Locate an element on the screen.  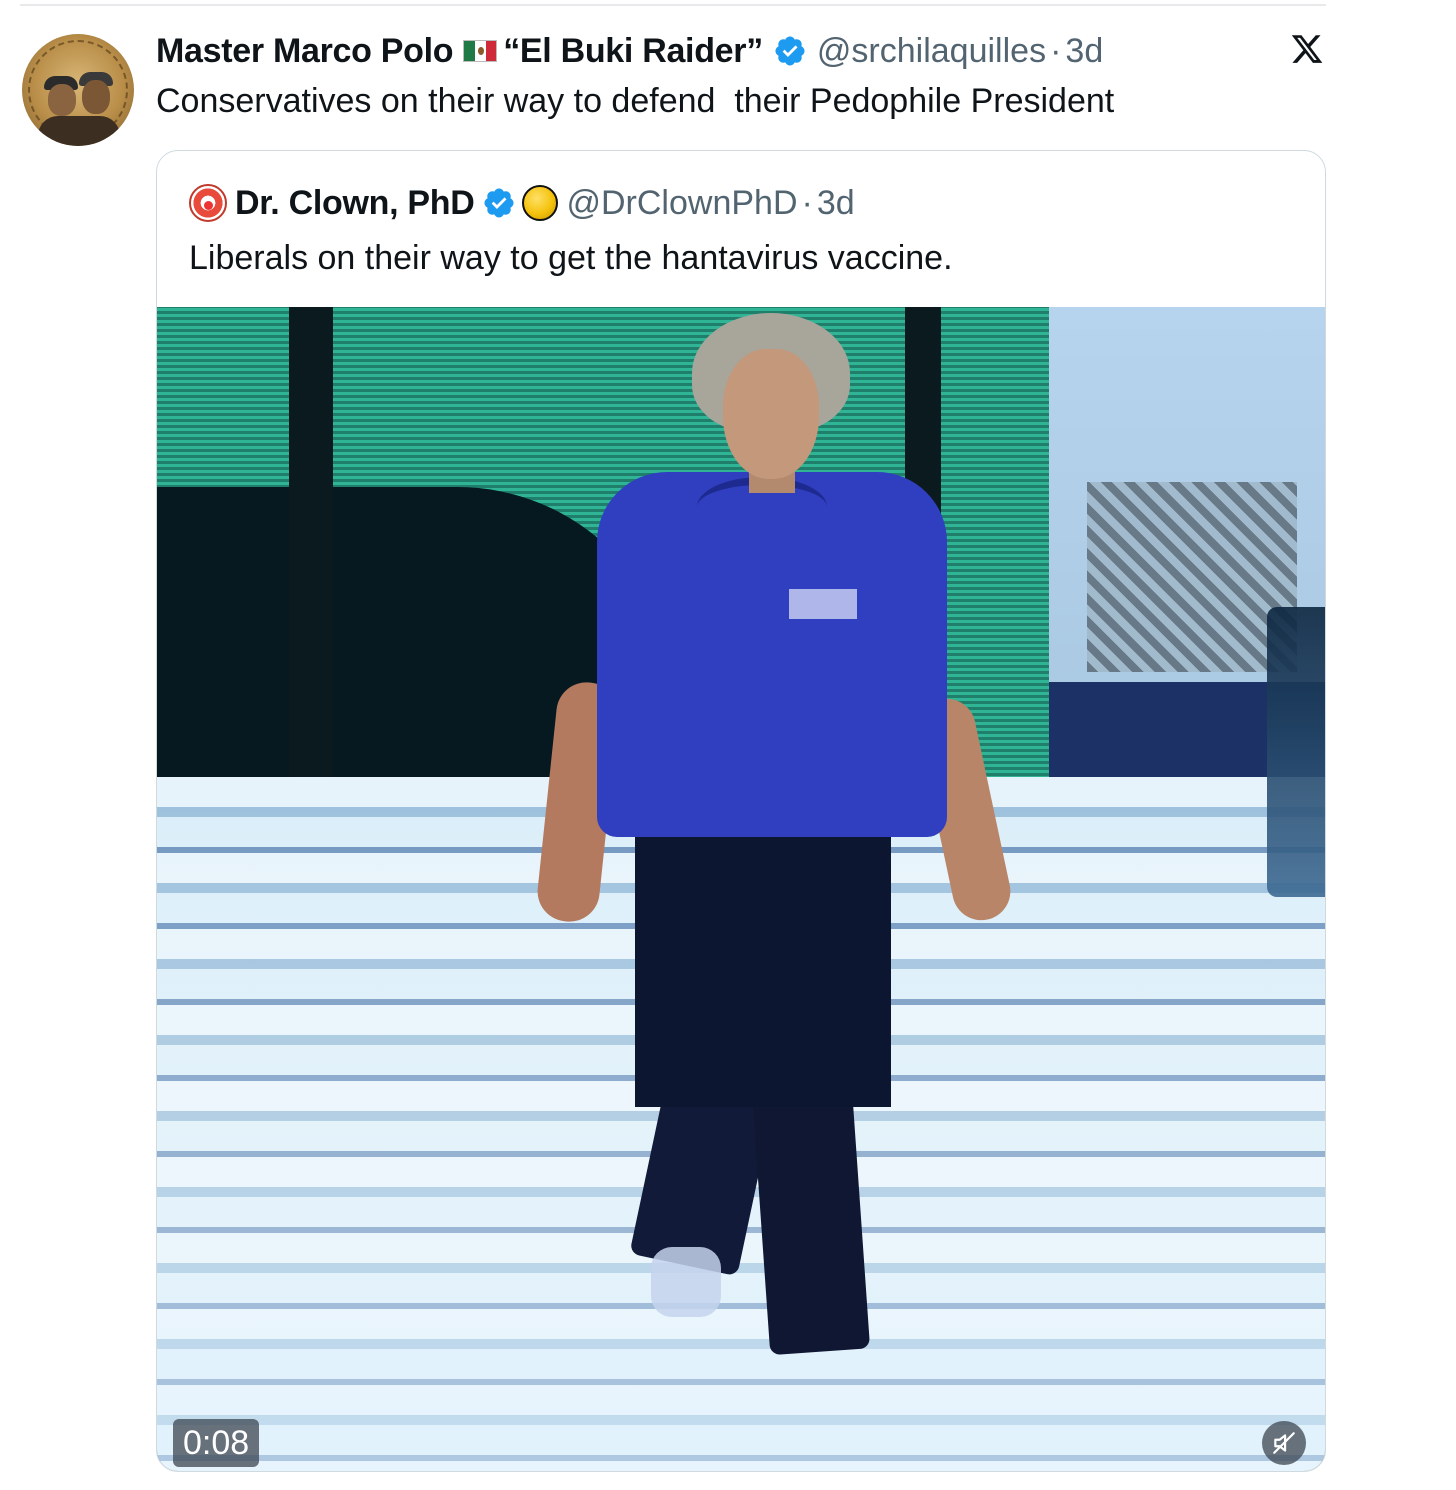
author-avatar is located at coordinates (78, 90).